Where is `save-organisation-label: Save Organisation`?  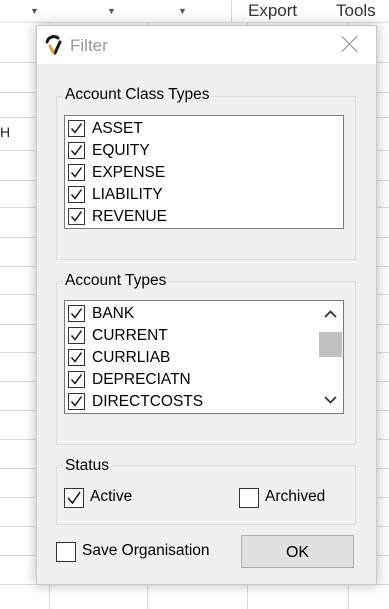
save-organisation-label: Save Organisation is located at coordinates (146, 550).